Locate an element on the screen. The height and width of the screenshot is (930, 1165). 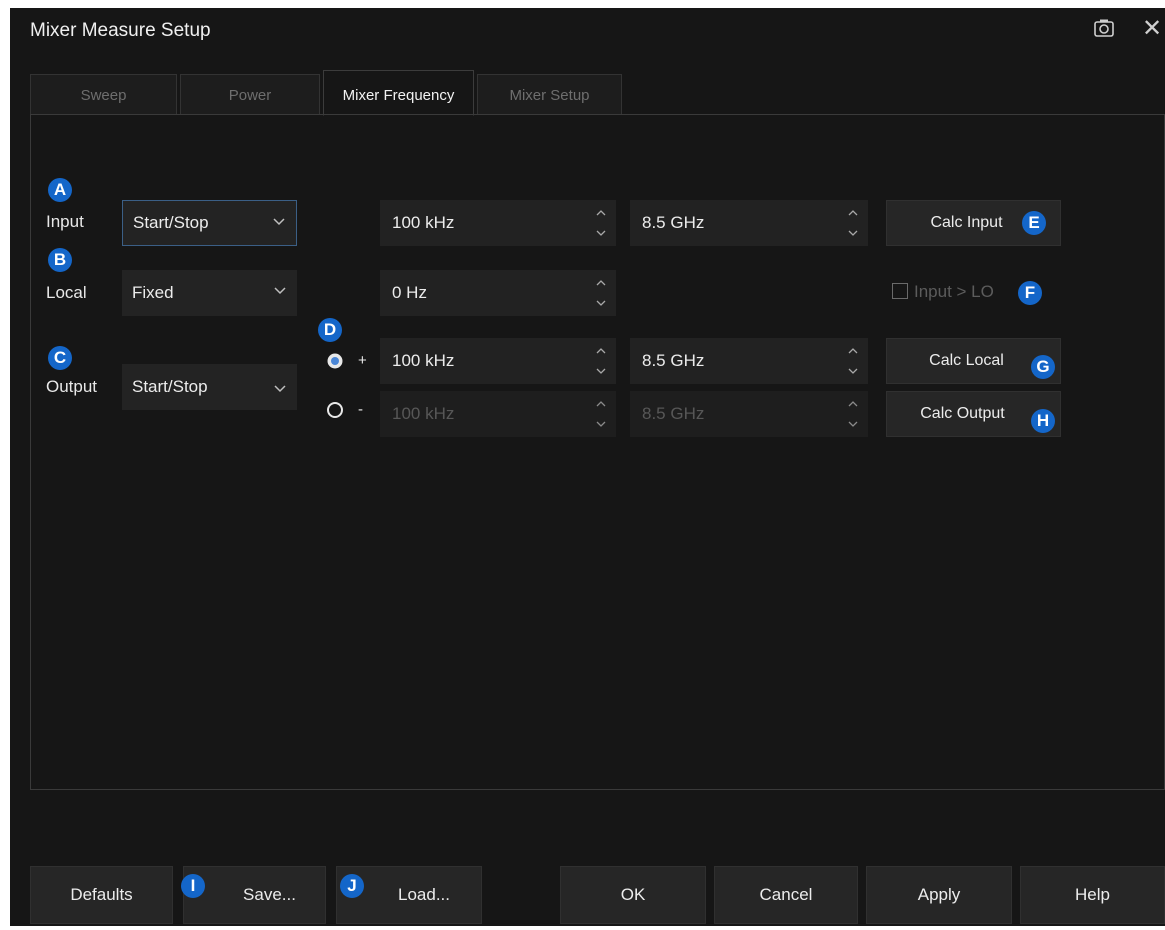
calc-local-label: Calc Local is located at coordinates (966, 360).